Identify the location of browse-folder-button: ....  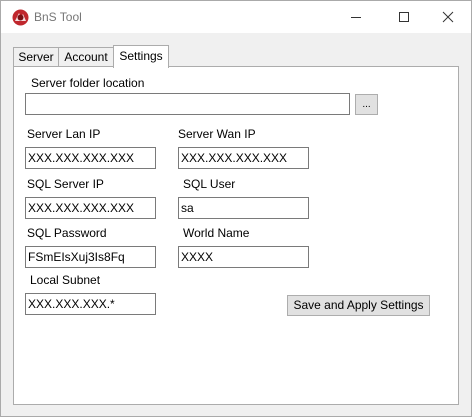
(366, 104).